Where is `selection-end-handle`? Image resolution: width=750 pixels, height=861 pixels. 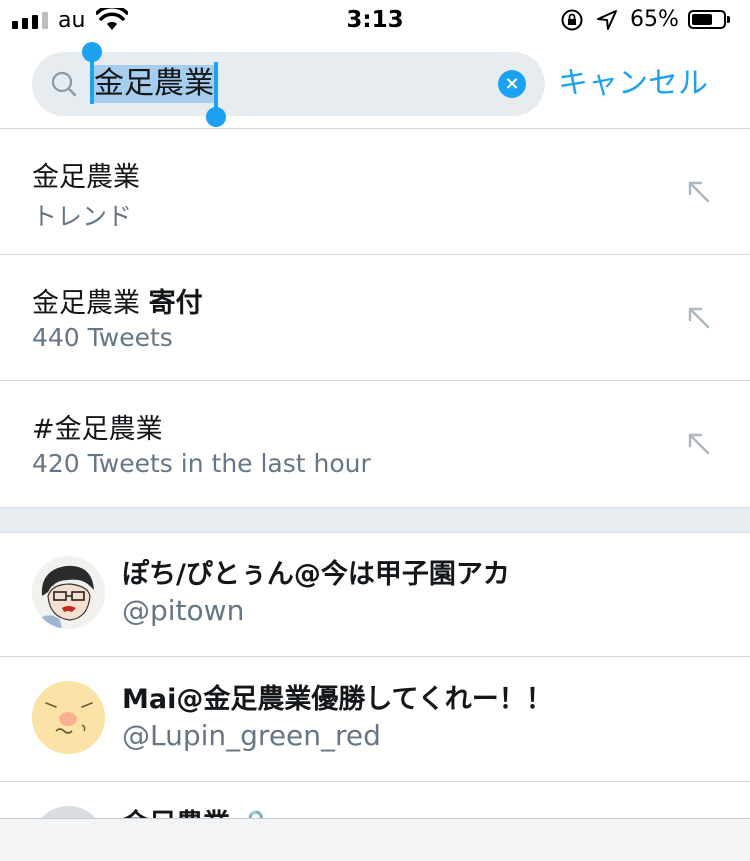 selection-end-handle is located at coordinates (216, 117).